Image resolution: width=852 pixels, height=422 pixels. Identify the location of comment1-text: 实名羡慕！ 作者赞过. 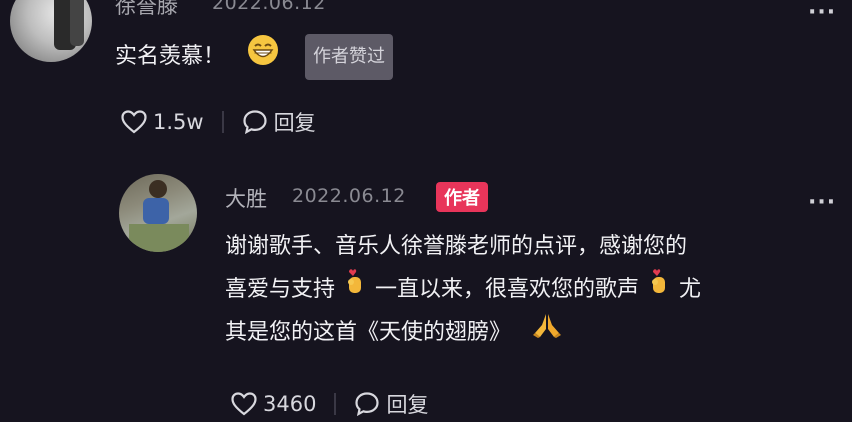
(254, 57).